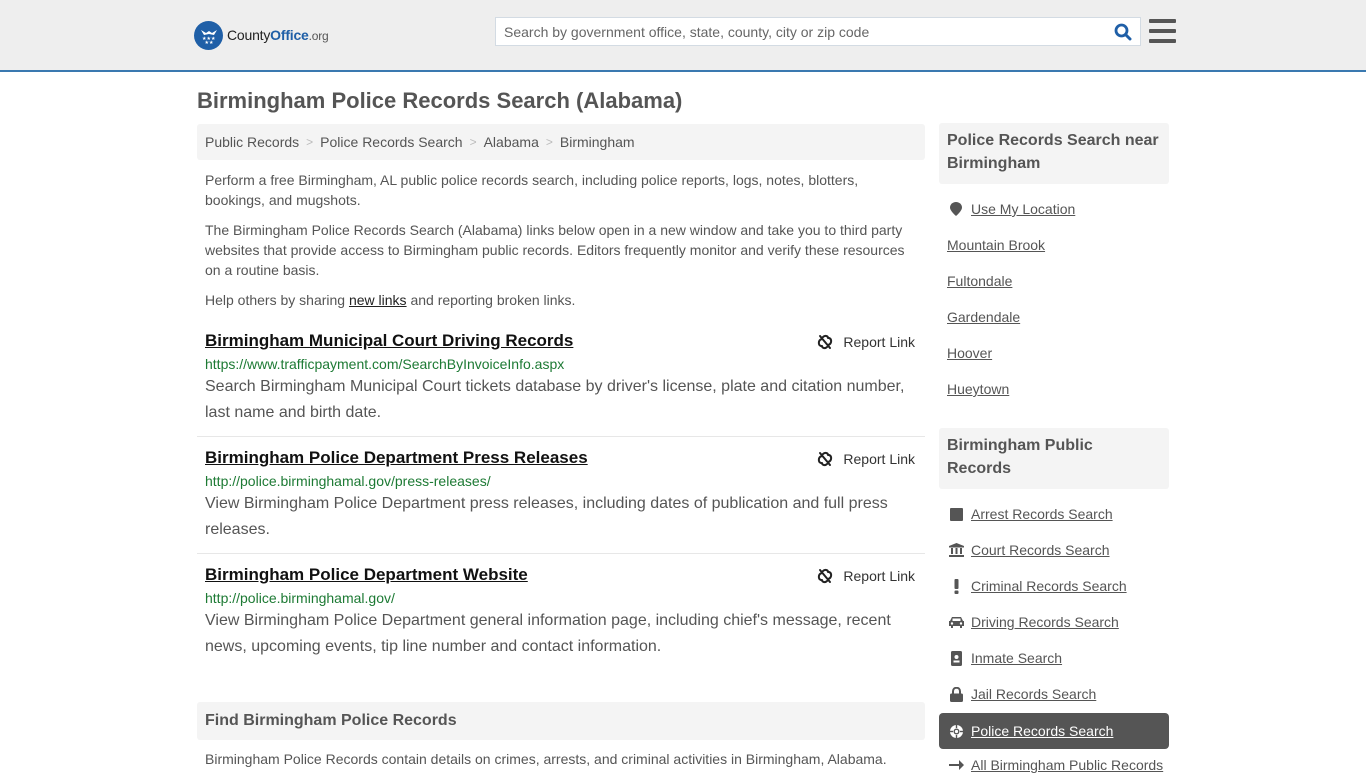 This screenshot has height=773, width=1366. What do you see at coordinates (956, 209) in the screenshot?
I see `map-marker-icon` at bounding box center [956, 209].